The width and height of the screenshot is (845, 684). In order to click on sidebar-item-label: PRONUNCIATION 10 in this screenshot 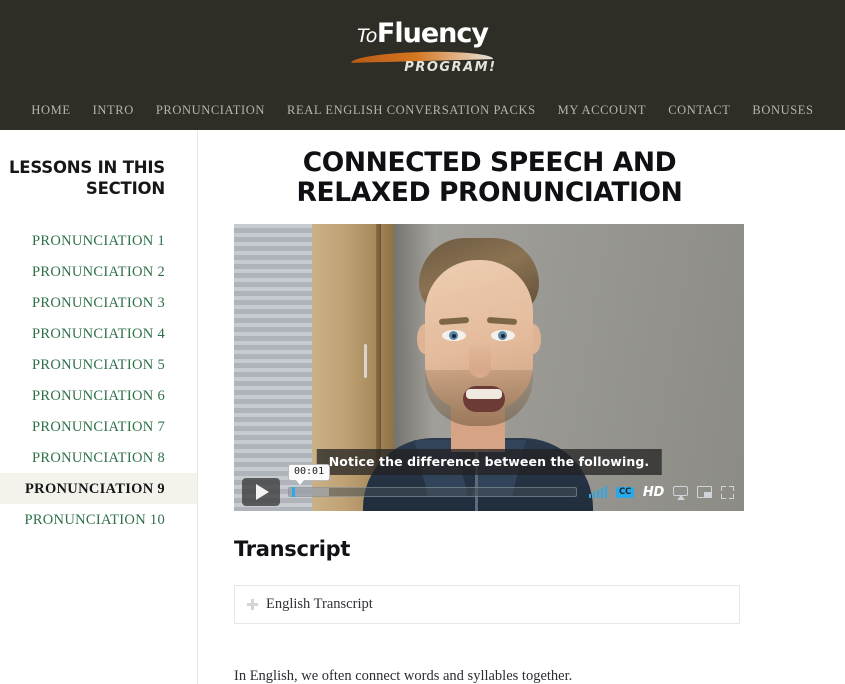, I will do `click(94, 520)`.